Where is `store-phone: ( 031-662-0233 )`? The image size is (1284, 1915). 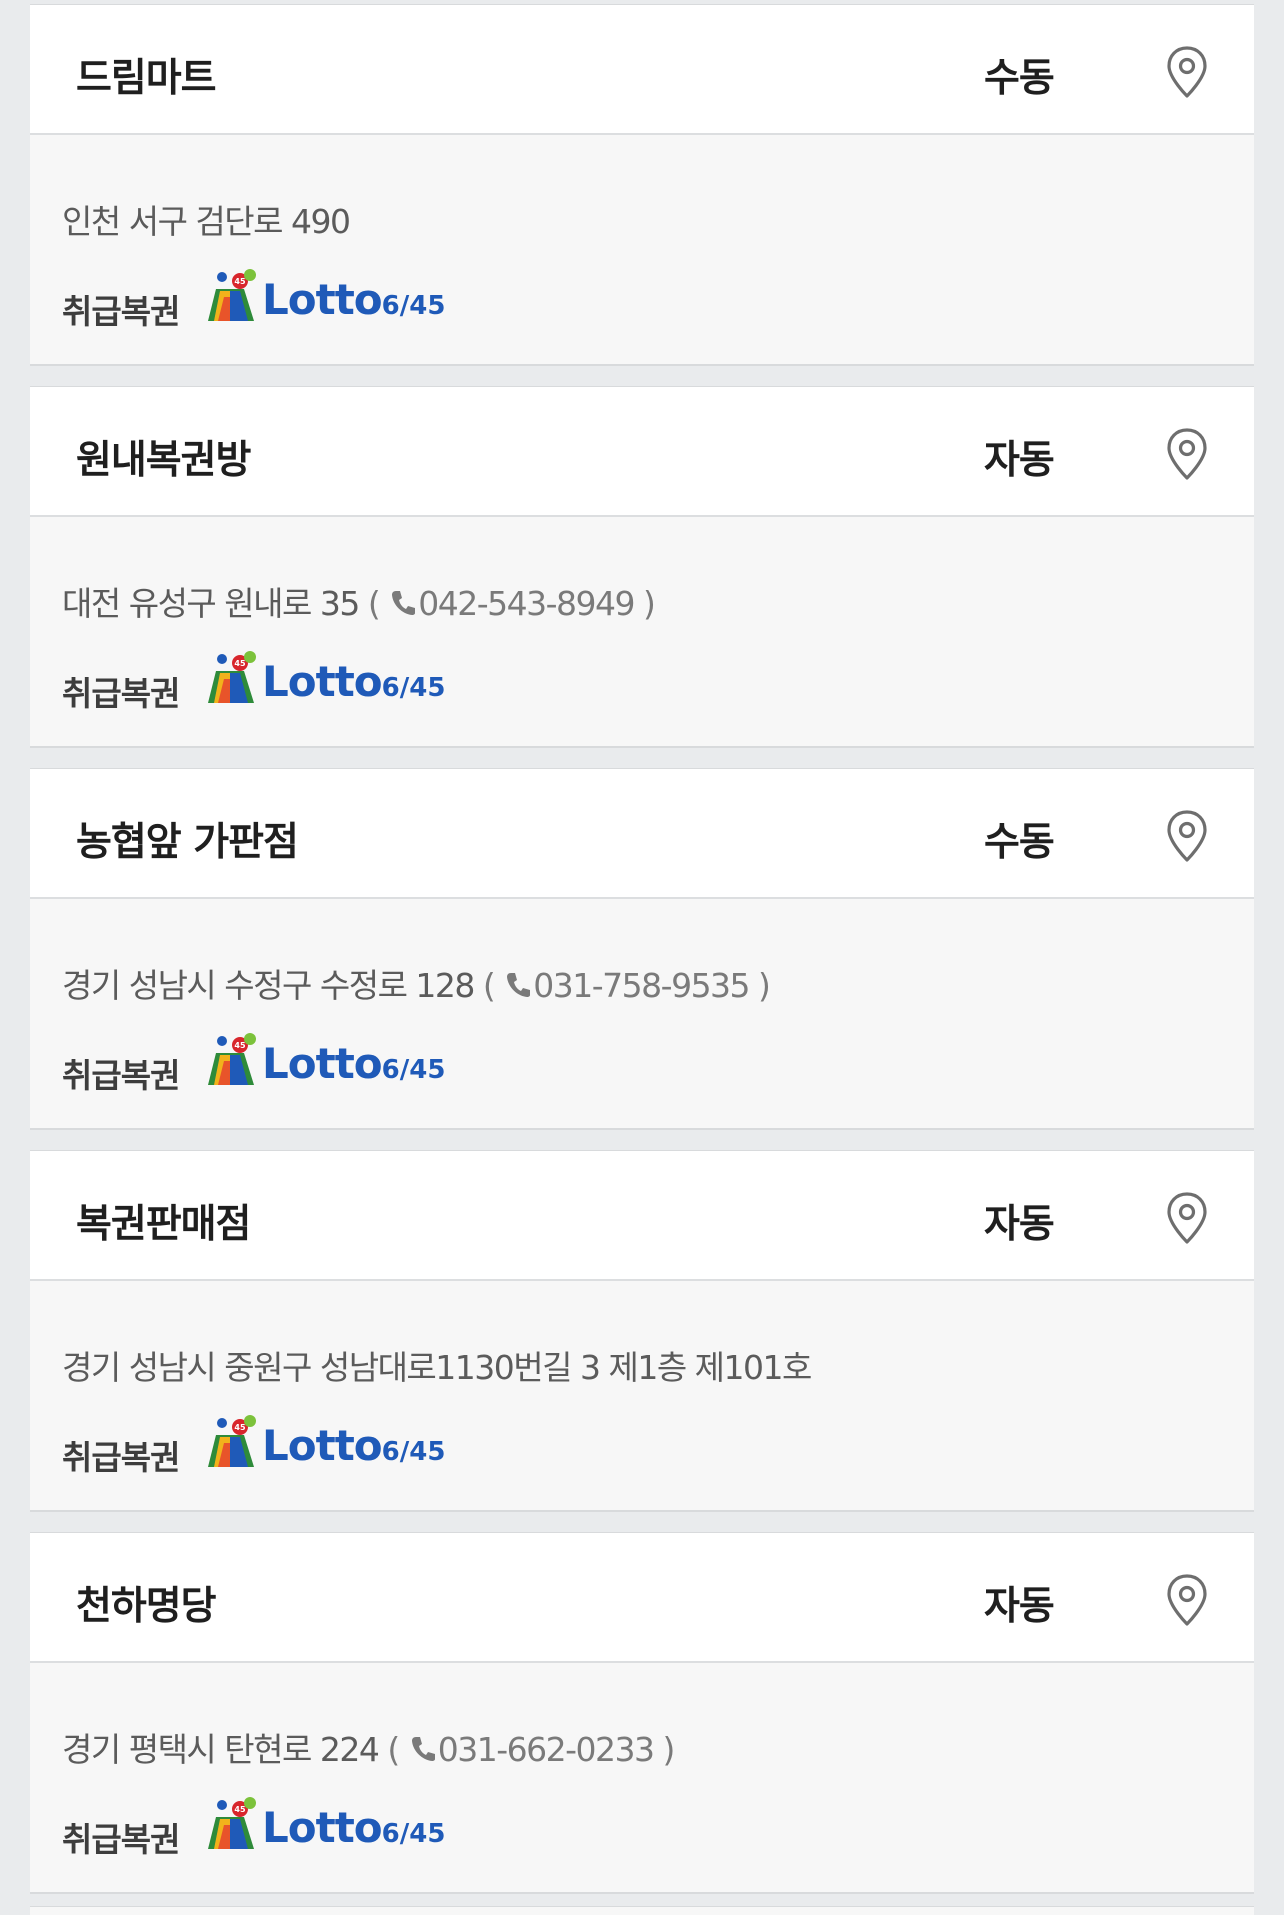
store-phone: ( 031-662-0233 ) is located at coordinates (531, 1749).